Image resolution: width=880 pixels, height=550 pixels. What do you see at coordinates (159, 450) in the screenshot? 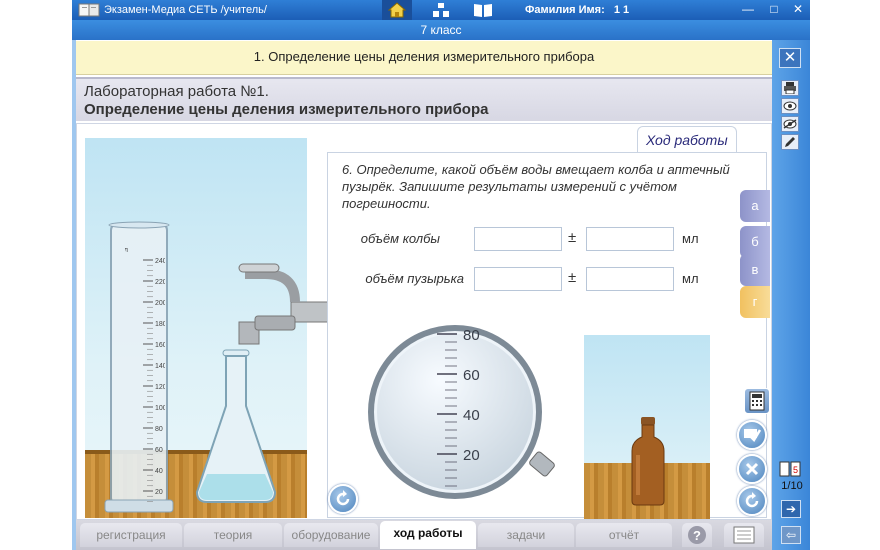
I see `cylinder-tick-label: 60` at bounding box center [159, 450].